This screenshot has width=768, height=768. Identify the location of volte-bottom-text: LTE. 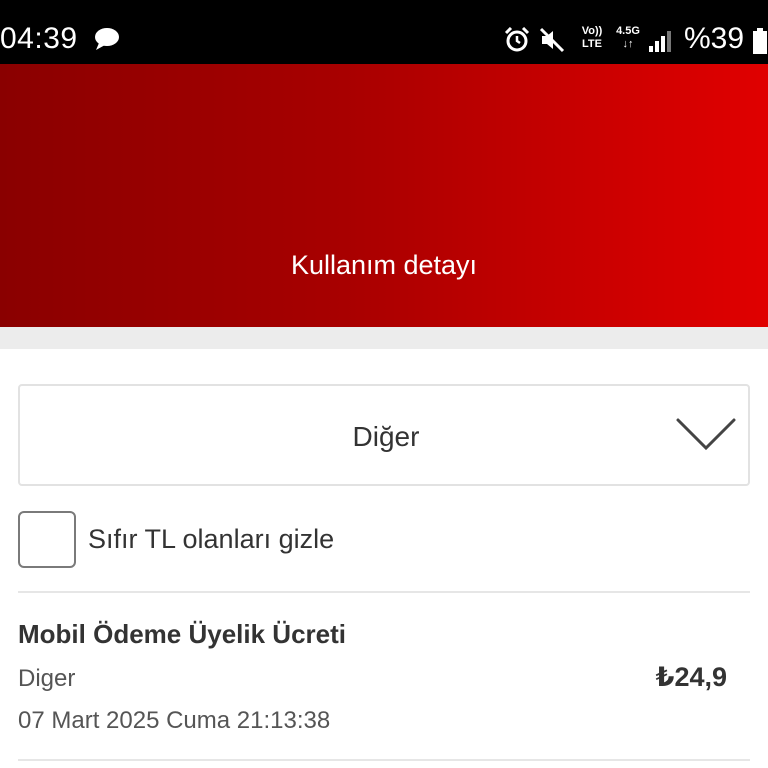
(592, 44).